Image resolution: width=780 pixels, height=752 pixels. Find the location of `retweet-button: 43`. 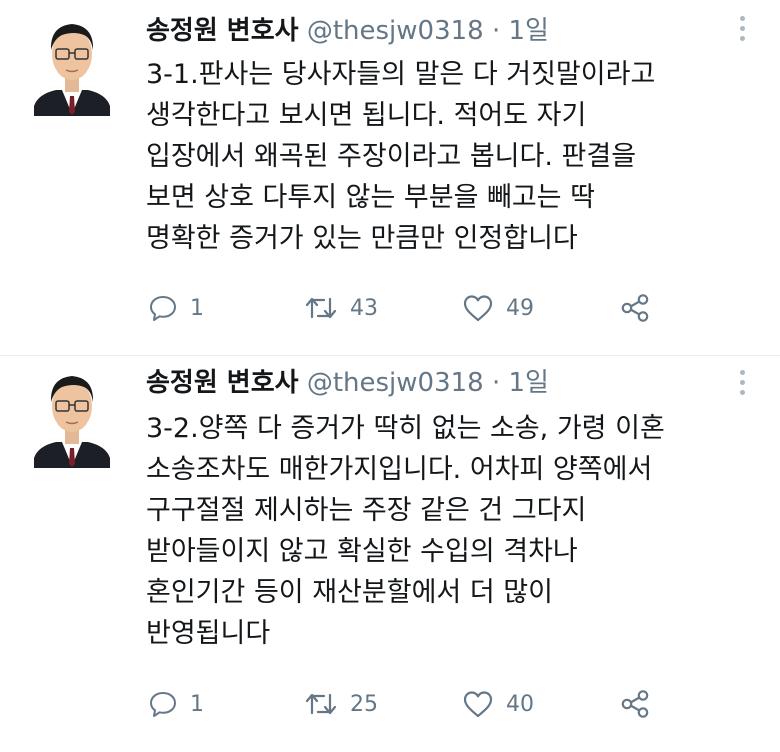

retweet-button: 43 is located at coordinates (341, 308).